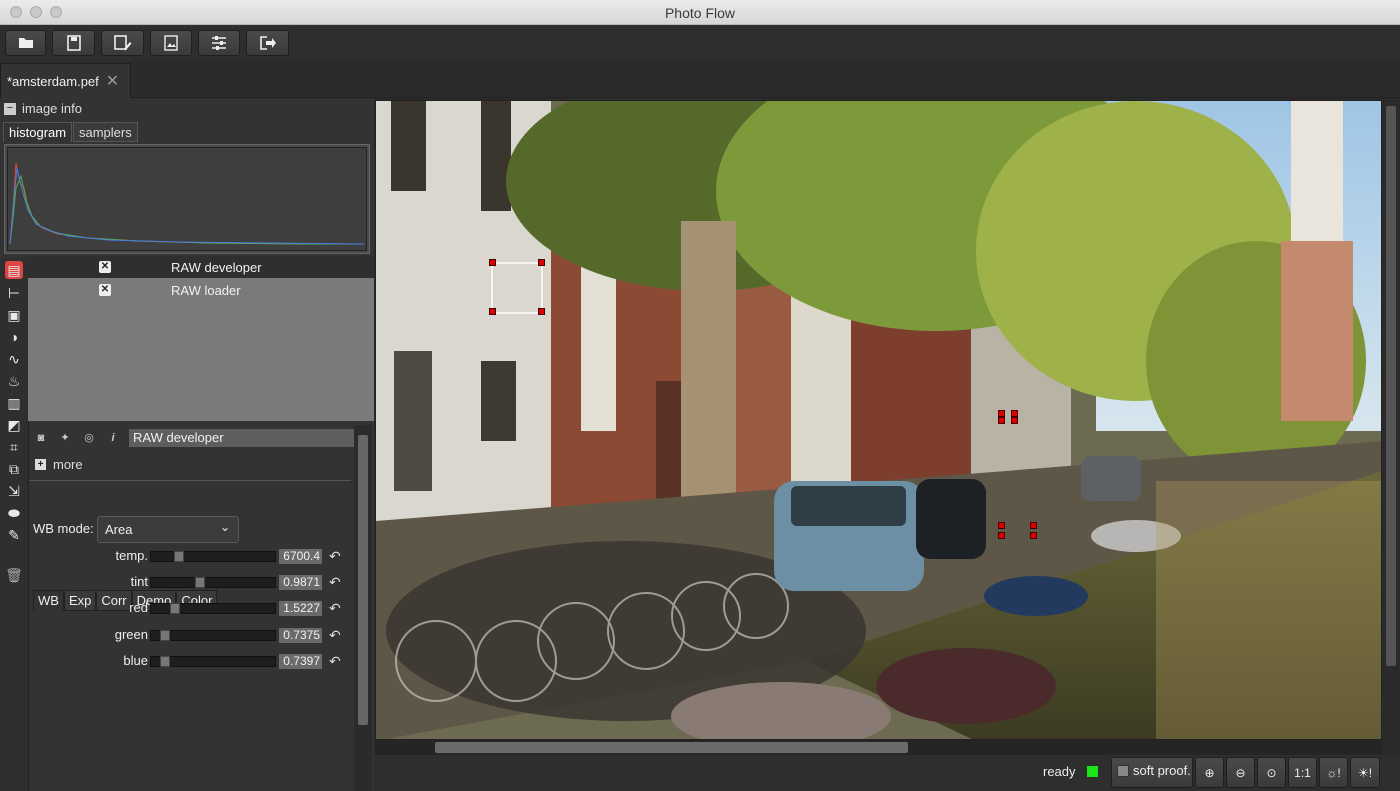 This screenshot has width=1400, height=791. I want to click on highlights-warning-button: ☀!, so click(1365, 772).